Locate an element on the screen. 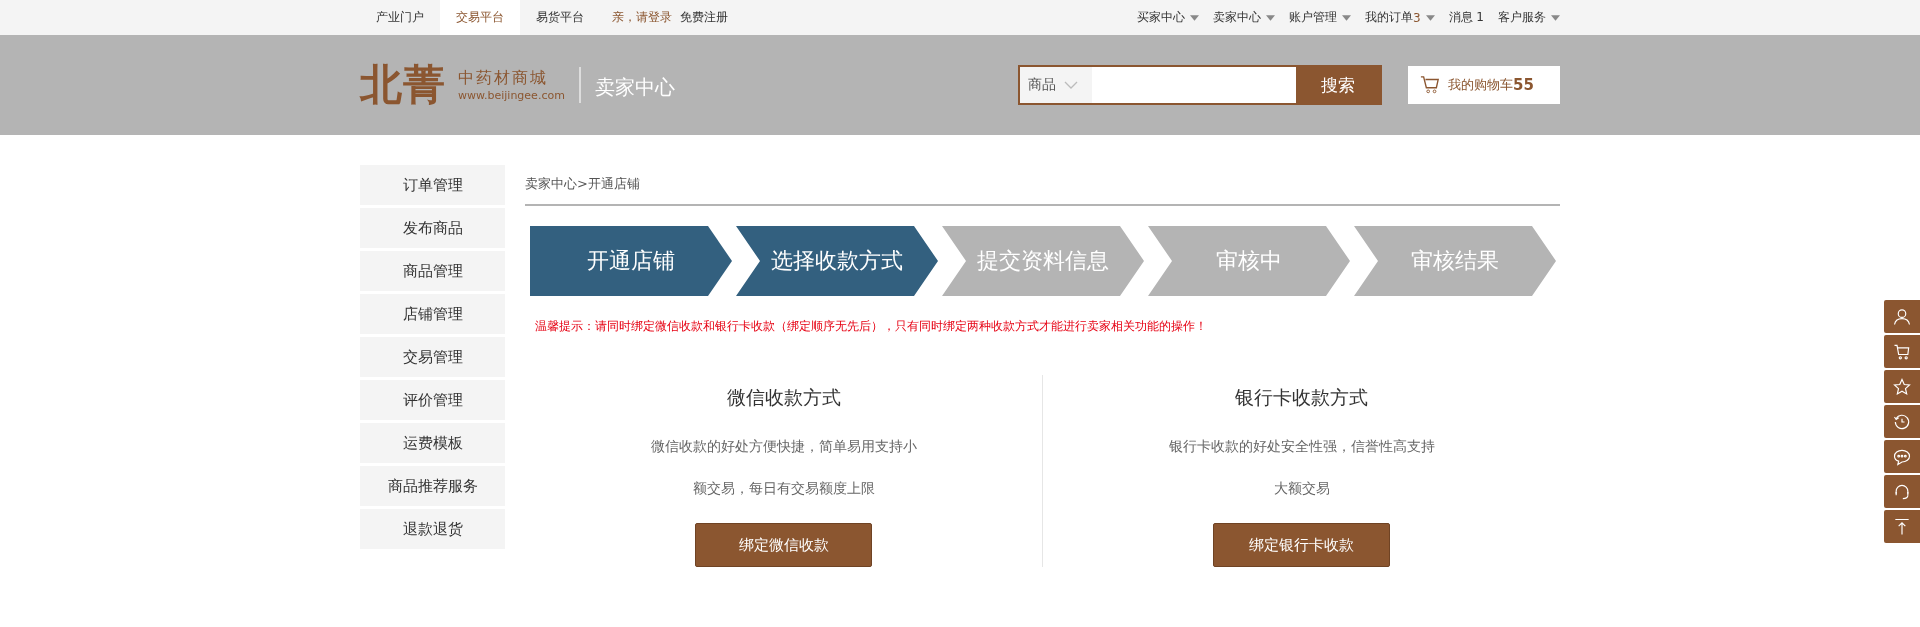  sidebar-item: 退款退货 is located at coordinates (432, 529).